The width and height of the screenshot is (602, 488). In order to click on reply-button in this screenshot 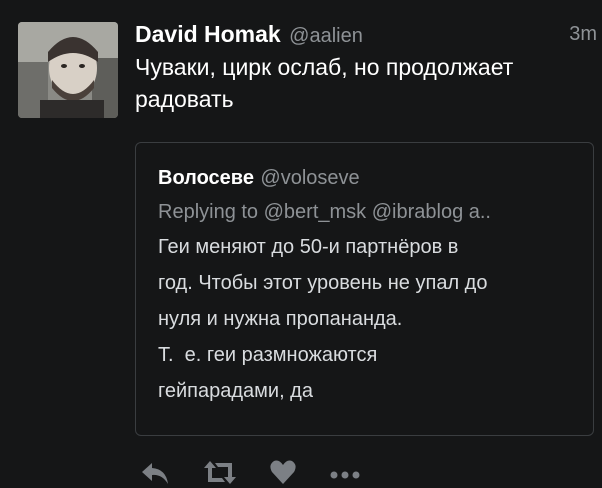, I will do `click(155, 472)`.